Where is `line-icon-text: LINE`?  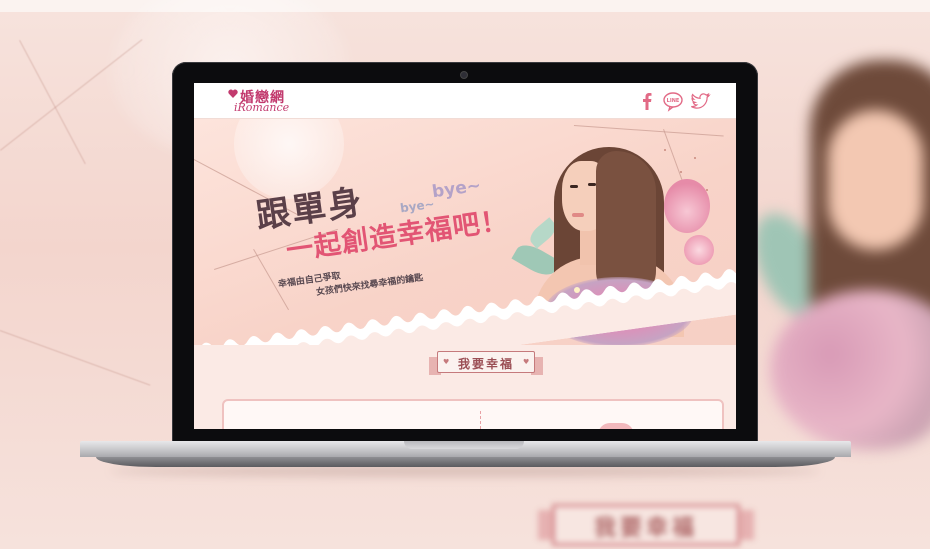
line-icon-text: LINE is located at coordinates (673, 101).